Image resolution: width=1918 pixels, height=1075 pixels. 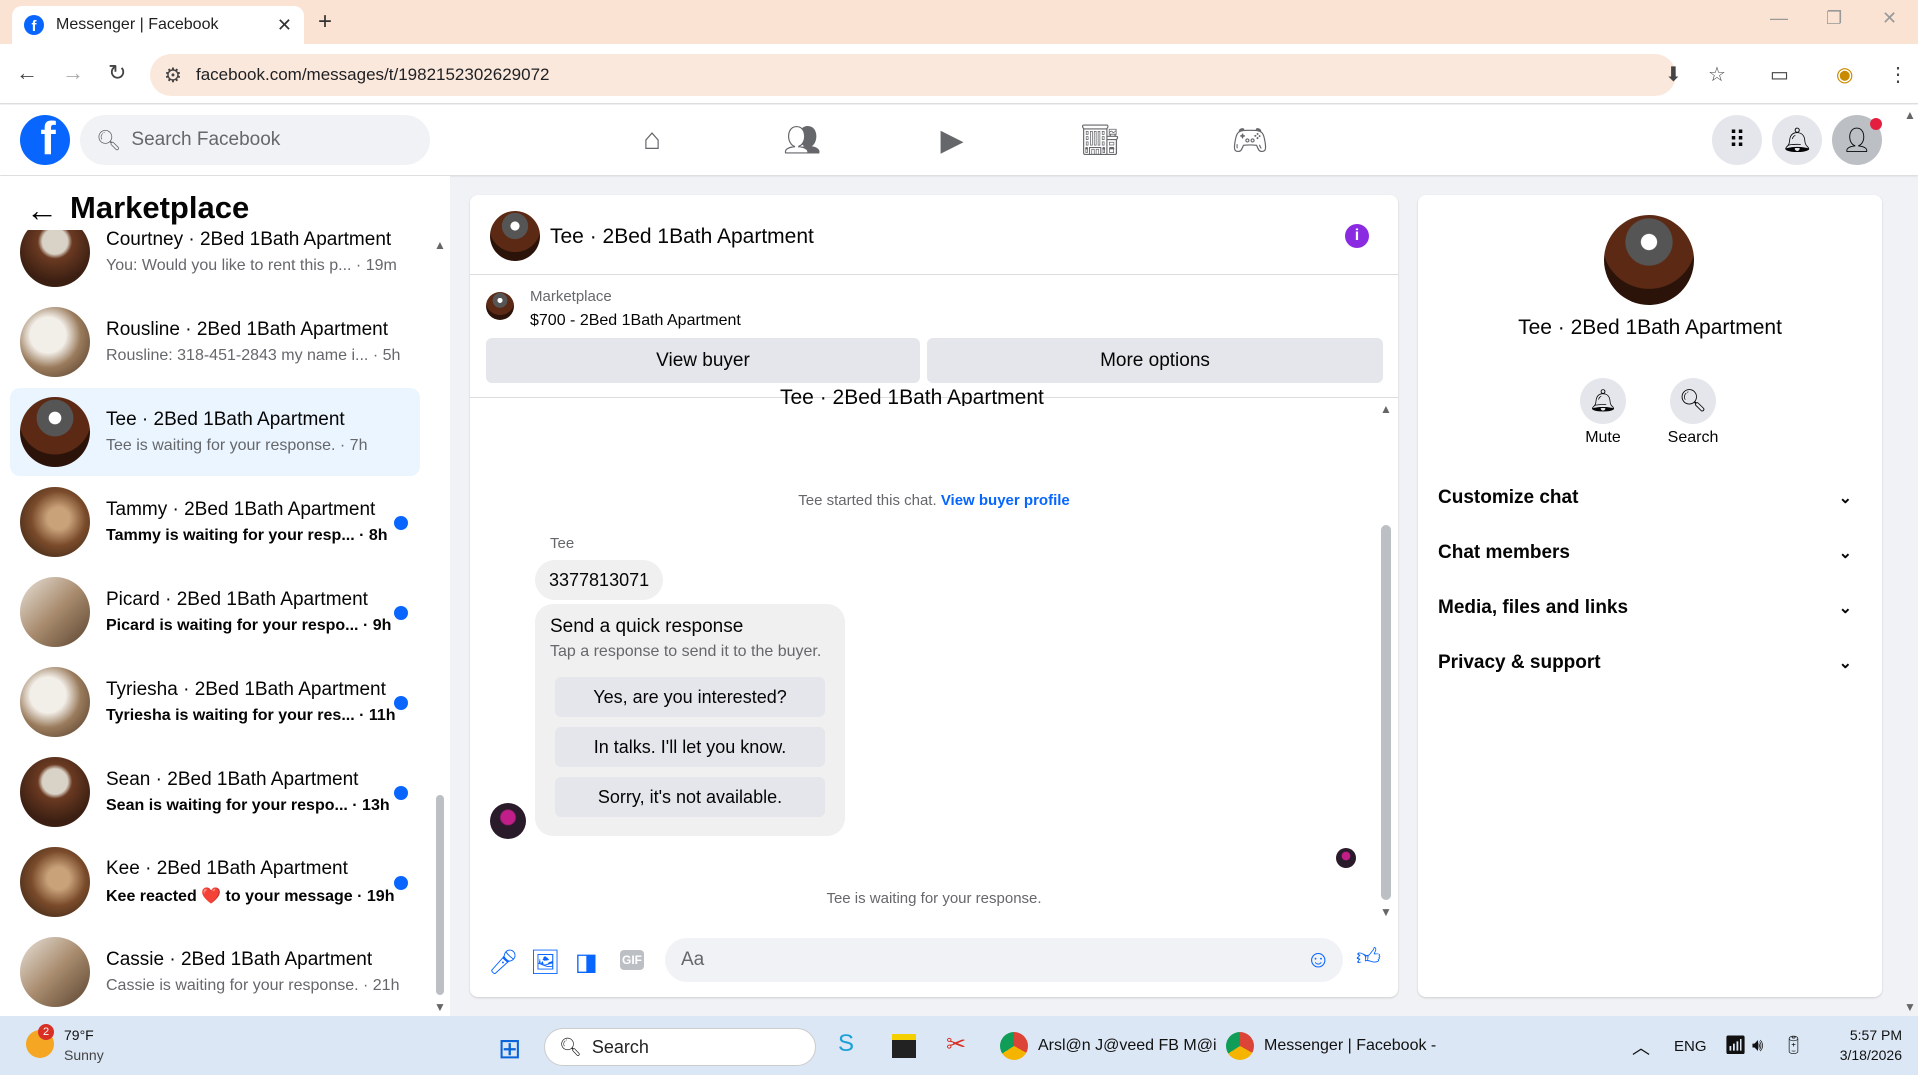 I want to click on listing-title: $700 - 2Bed 1Bath Apartment, so click(x=635, y=321).